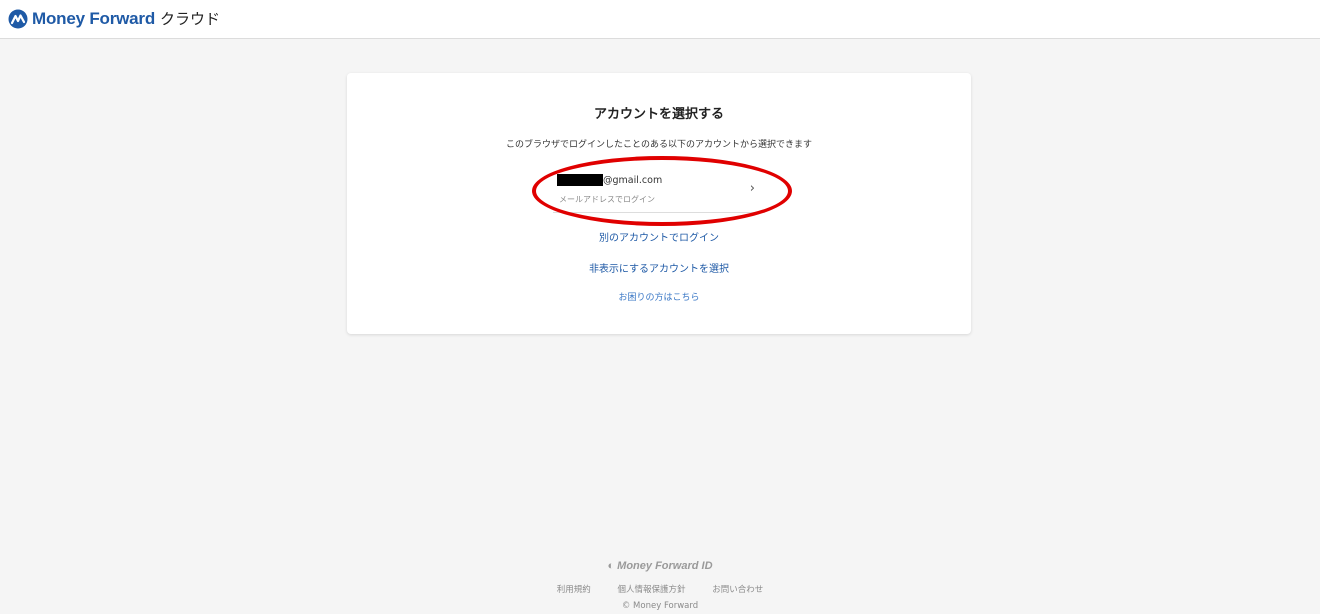 The height and width of the screenshot is (614, 1320). Describe the element at coordinates (752, 188) in the screenshot. I see `chevron-right-icon: ›` at that location.